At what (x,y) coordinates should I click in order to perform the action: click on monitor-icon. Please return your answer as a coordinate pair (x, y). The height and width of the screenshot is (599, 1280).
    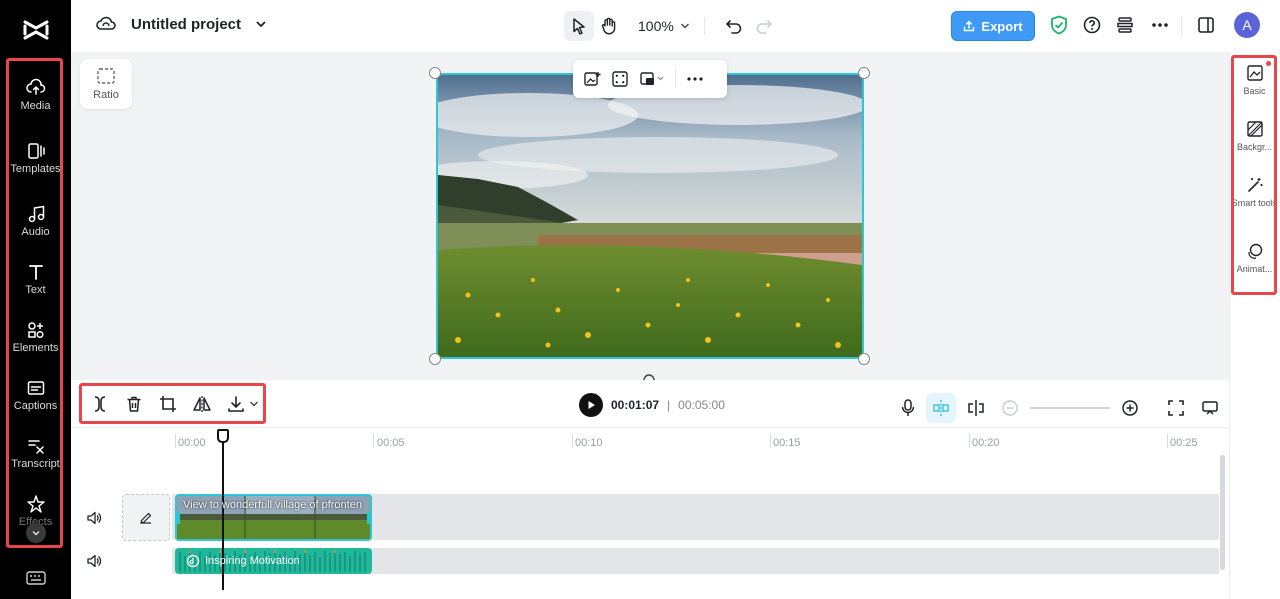
    Looking at the image, I should click on (1210, 408).